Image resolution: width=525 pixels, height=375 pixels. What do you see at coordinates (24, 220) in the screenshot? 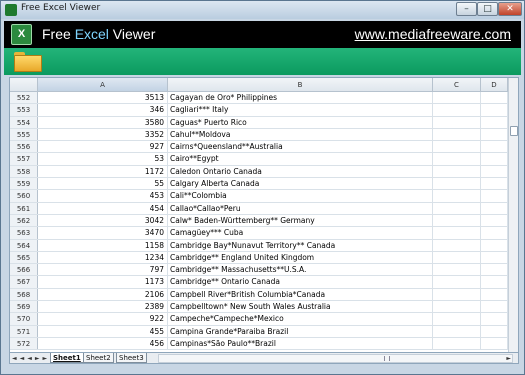
I see `row-number: 562` at bounding box center [24, 220].